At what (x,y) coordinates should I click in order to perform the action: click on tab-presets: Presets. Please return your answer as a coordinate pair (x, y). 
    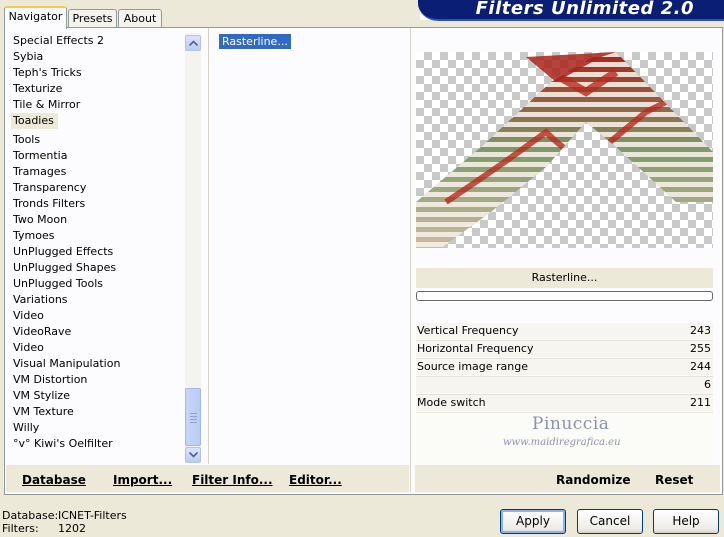
    Looking at the image, I should click on (92, 18).